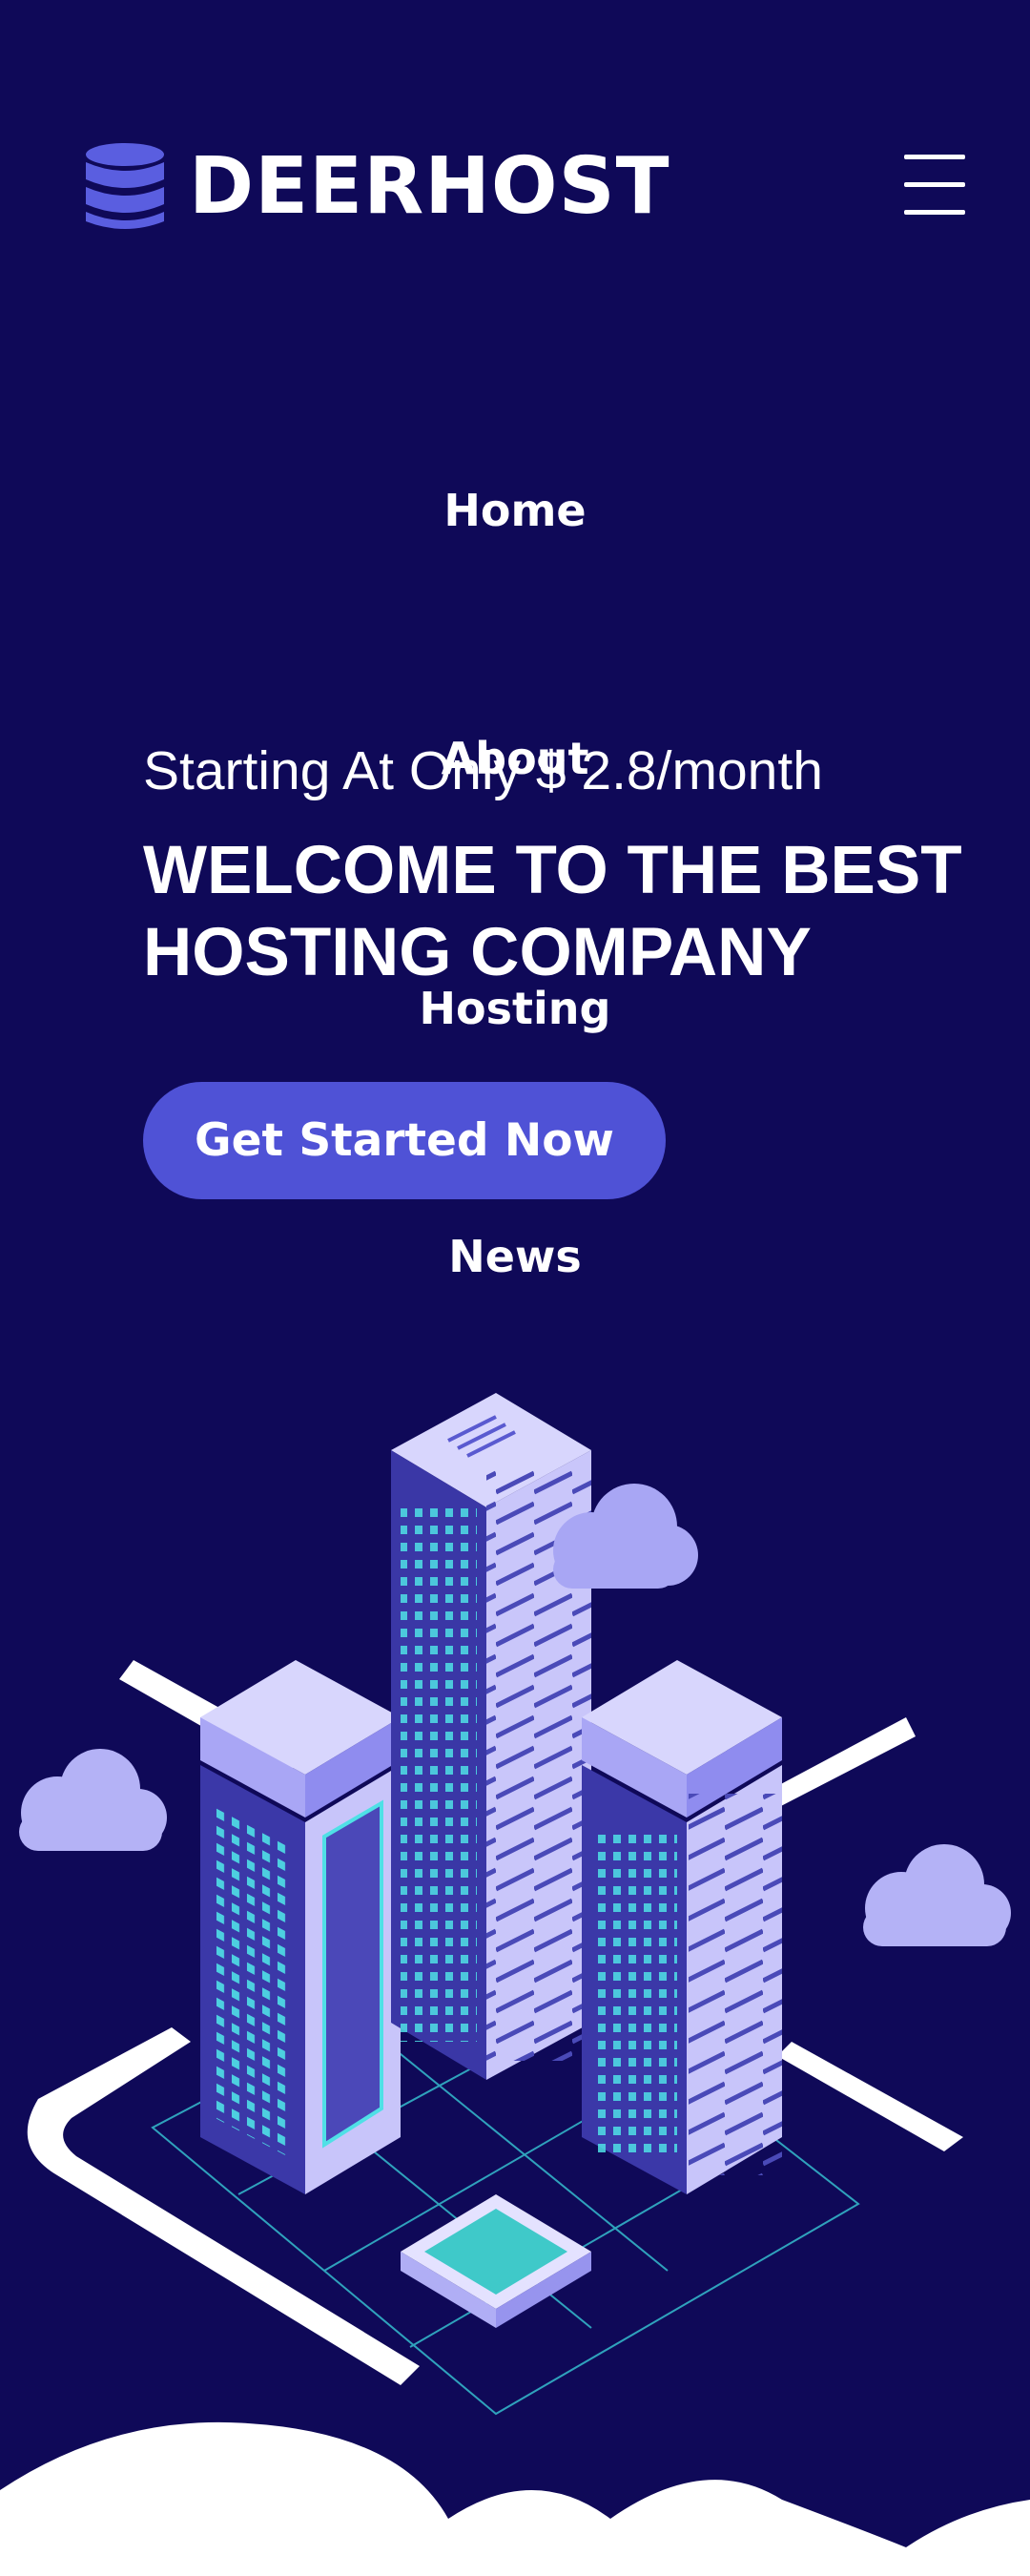 Image resolution: width=1030 pixels, height=2576 pixels. Describe the element at coordinates (300, 1927) in the screenshot. I see `left-building` at that location.